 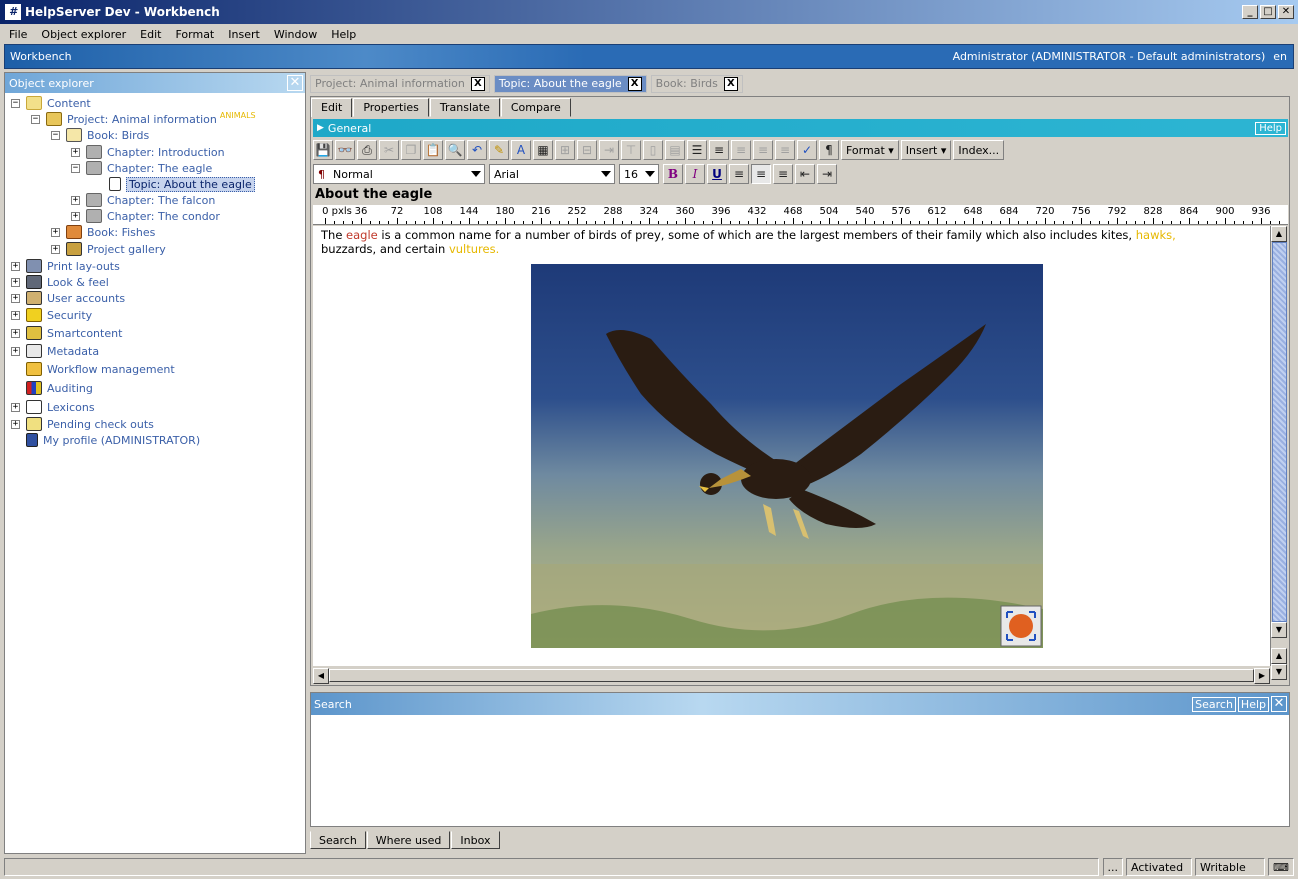 What do you see at coordinates (521, 150) in the screenshot?
I see `text-style-icon: A` at bounding box center [521, 150].